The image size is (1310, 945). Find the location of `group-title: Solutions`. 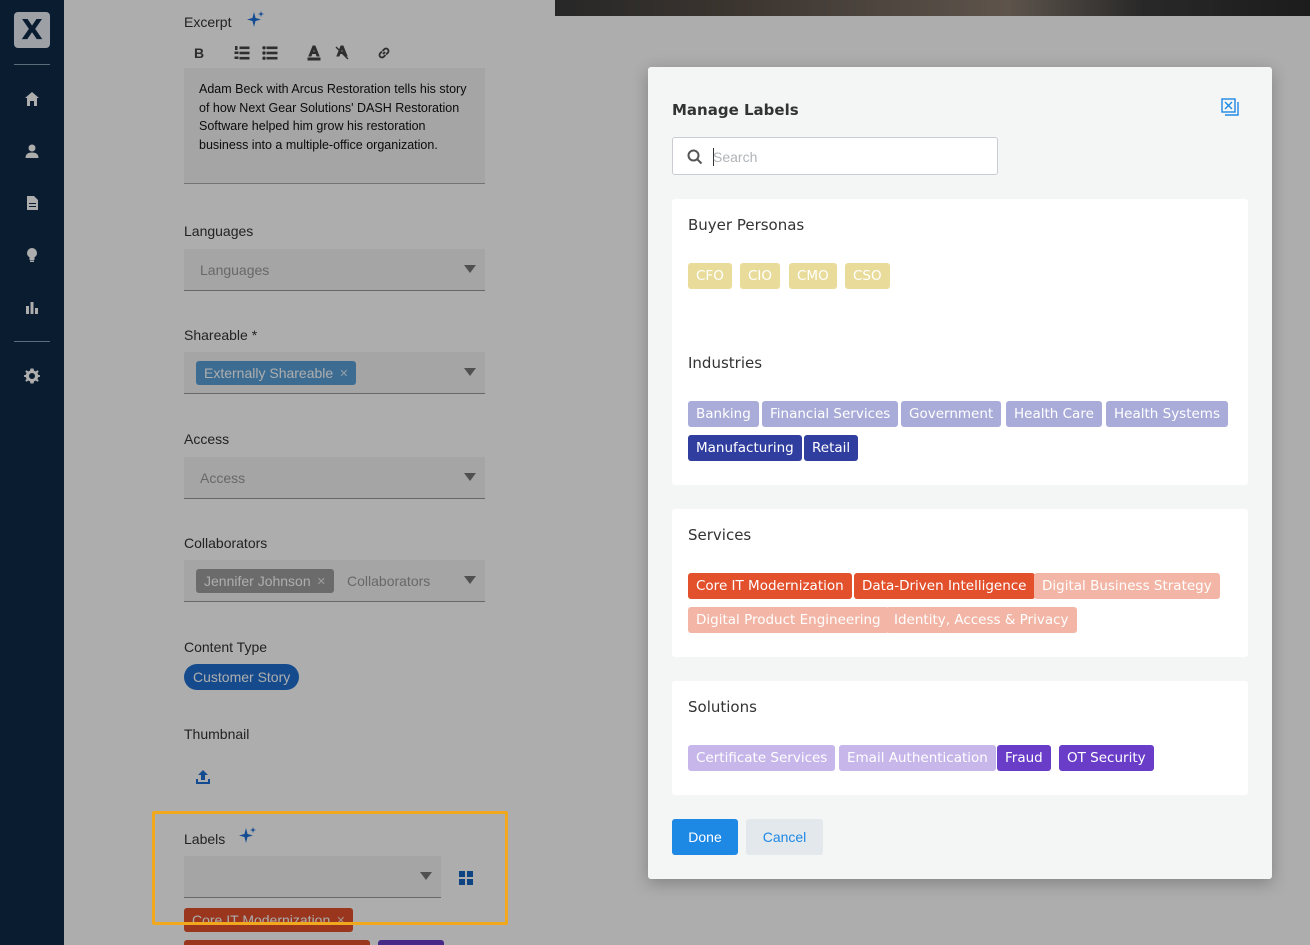

group-title: Solutions is located at coordinates (722, 707).